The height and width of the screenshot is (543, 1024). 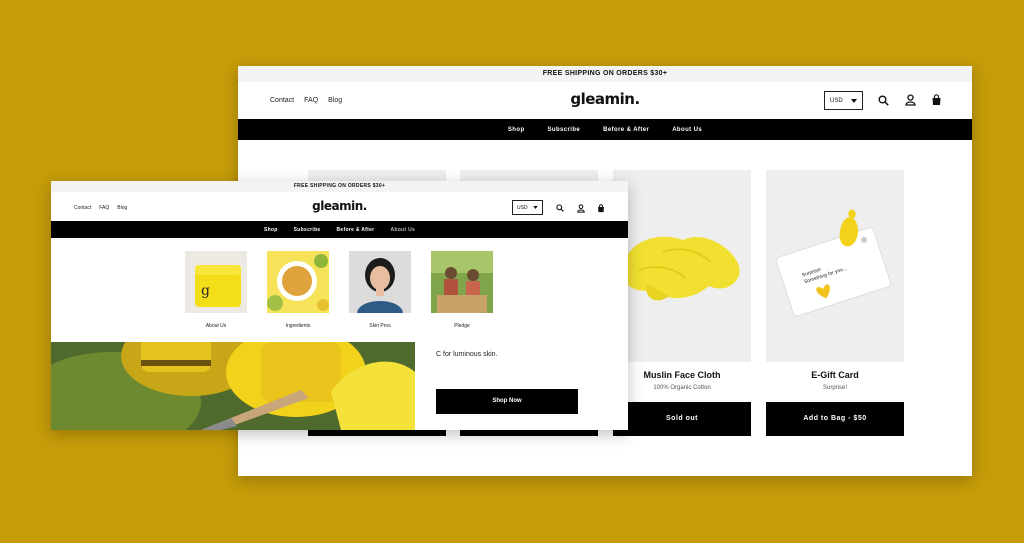 I want to click on mega-item-ingredients: Ingredients, so click(x=298, y=290).